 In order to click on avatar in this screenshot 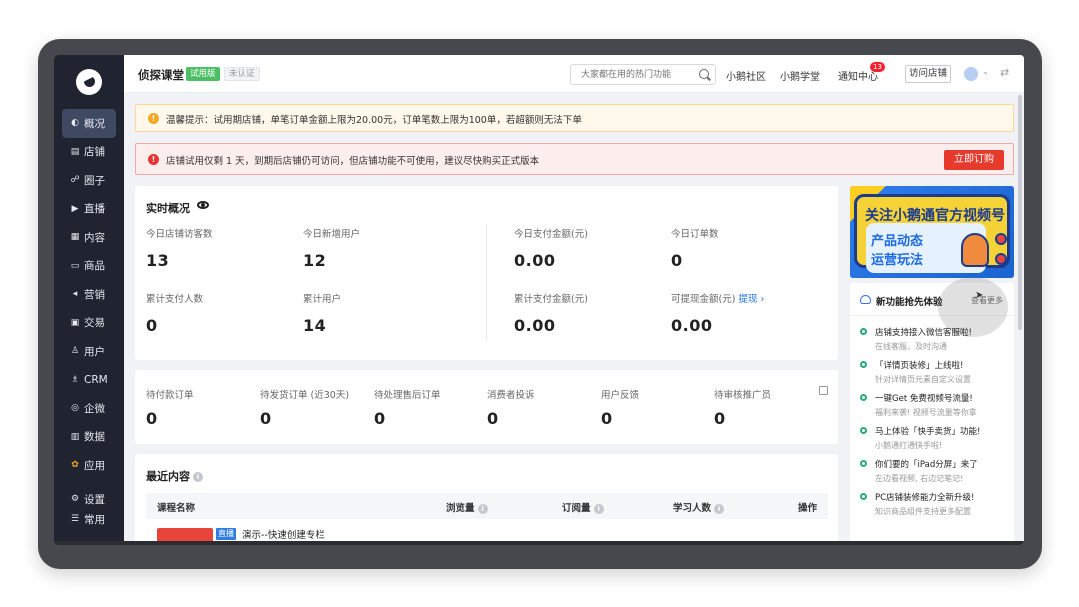, I will do `click(971, 74)`.